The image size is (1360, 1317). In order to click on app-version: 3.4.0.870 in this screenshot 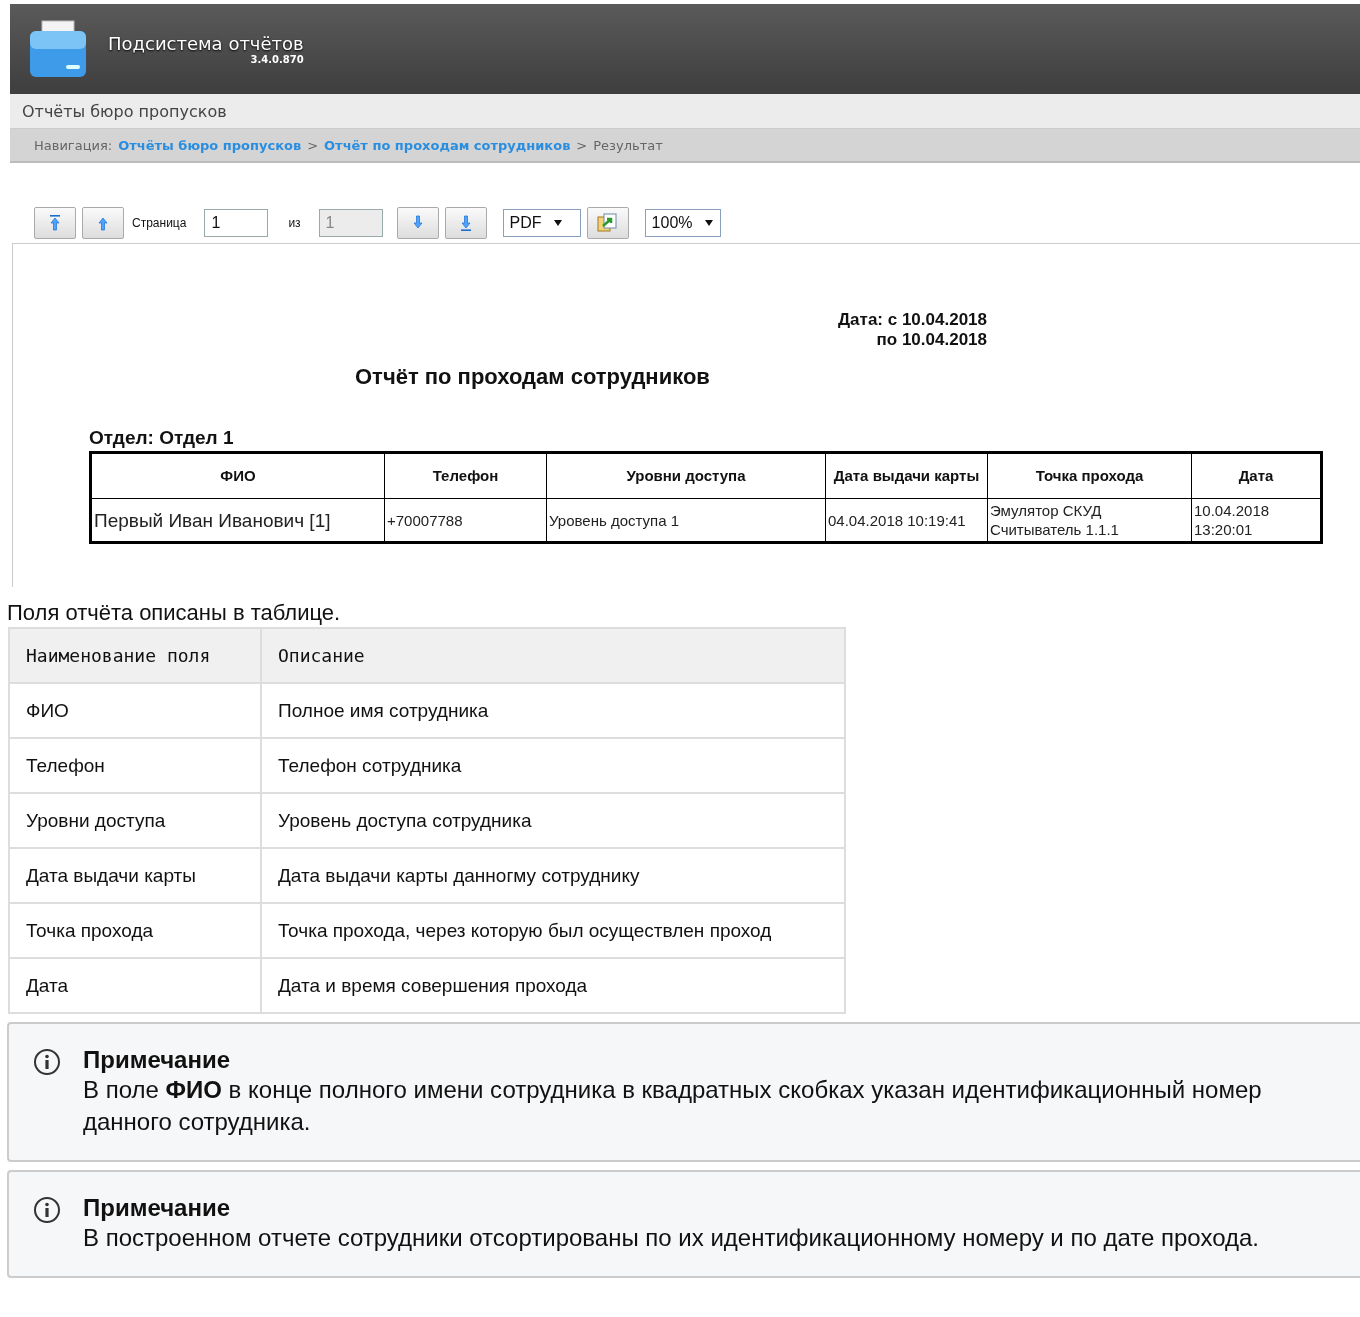, I will do `click(277, 59)`.